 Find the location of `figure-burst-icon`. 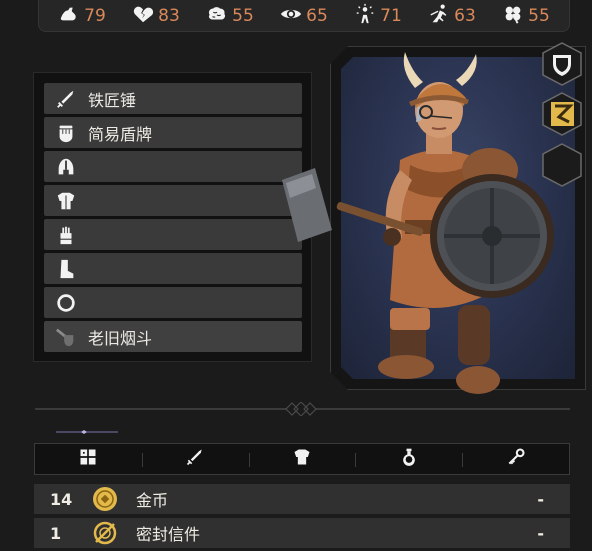

figure-burst-icon is located at coordinates (365, 16).